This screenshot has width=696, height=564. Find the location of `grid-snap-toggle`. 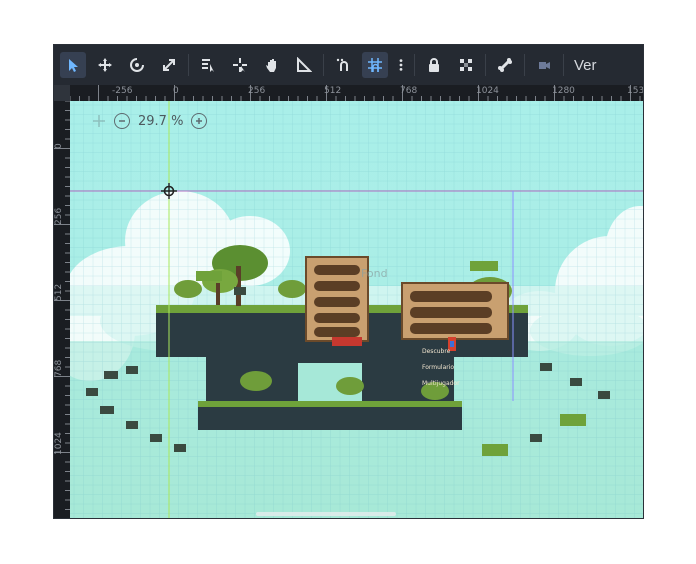

grid-snap-toggle is located at coordinates (375, 65).